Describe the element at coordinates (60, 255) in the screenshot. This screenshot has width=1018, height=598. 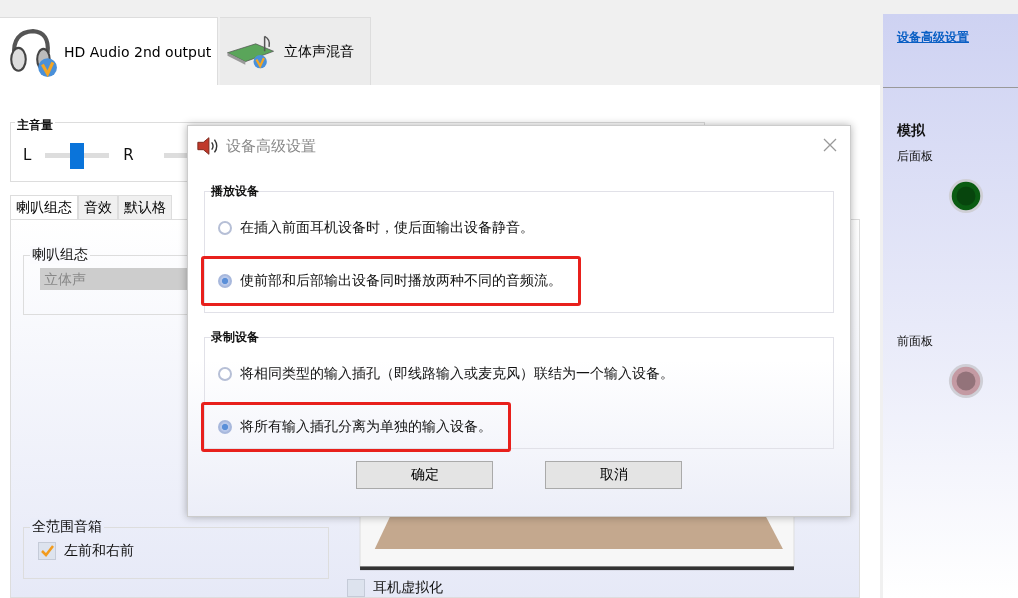
I see `group-label: 喇叭组态` at that location.